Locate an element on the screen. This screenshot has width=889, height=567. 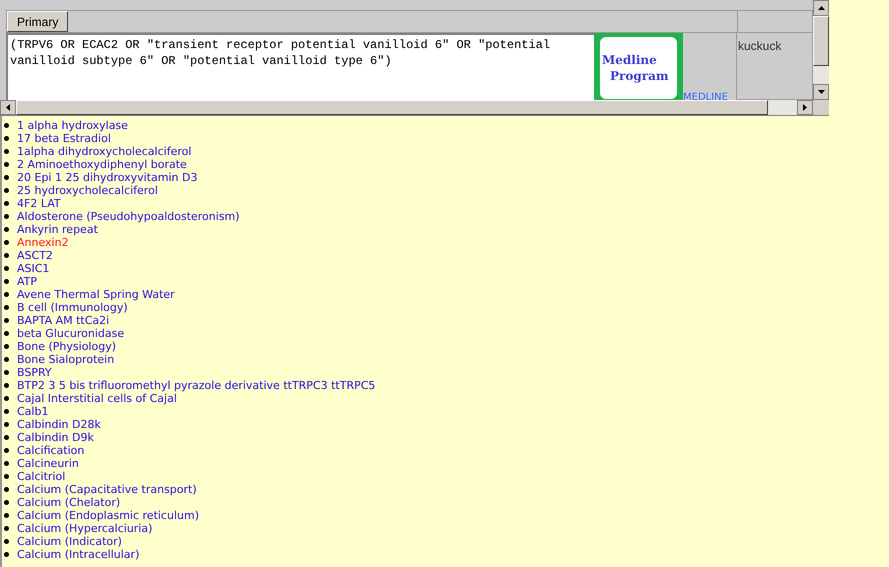
topic-link: BSPRY is located at coordinates (34, 372).